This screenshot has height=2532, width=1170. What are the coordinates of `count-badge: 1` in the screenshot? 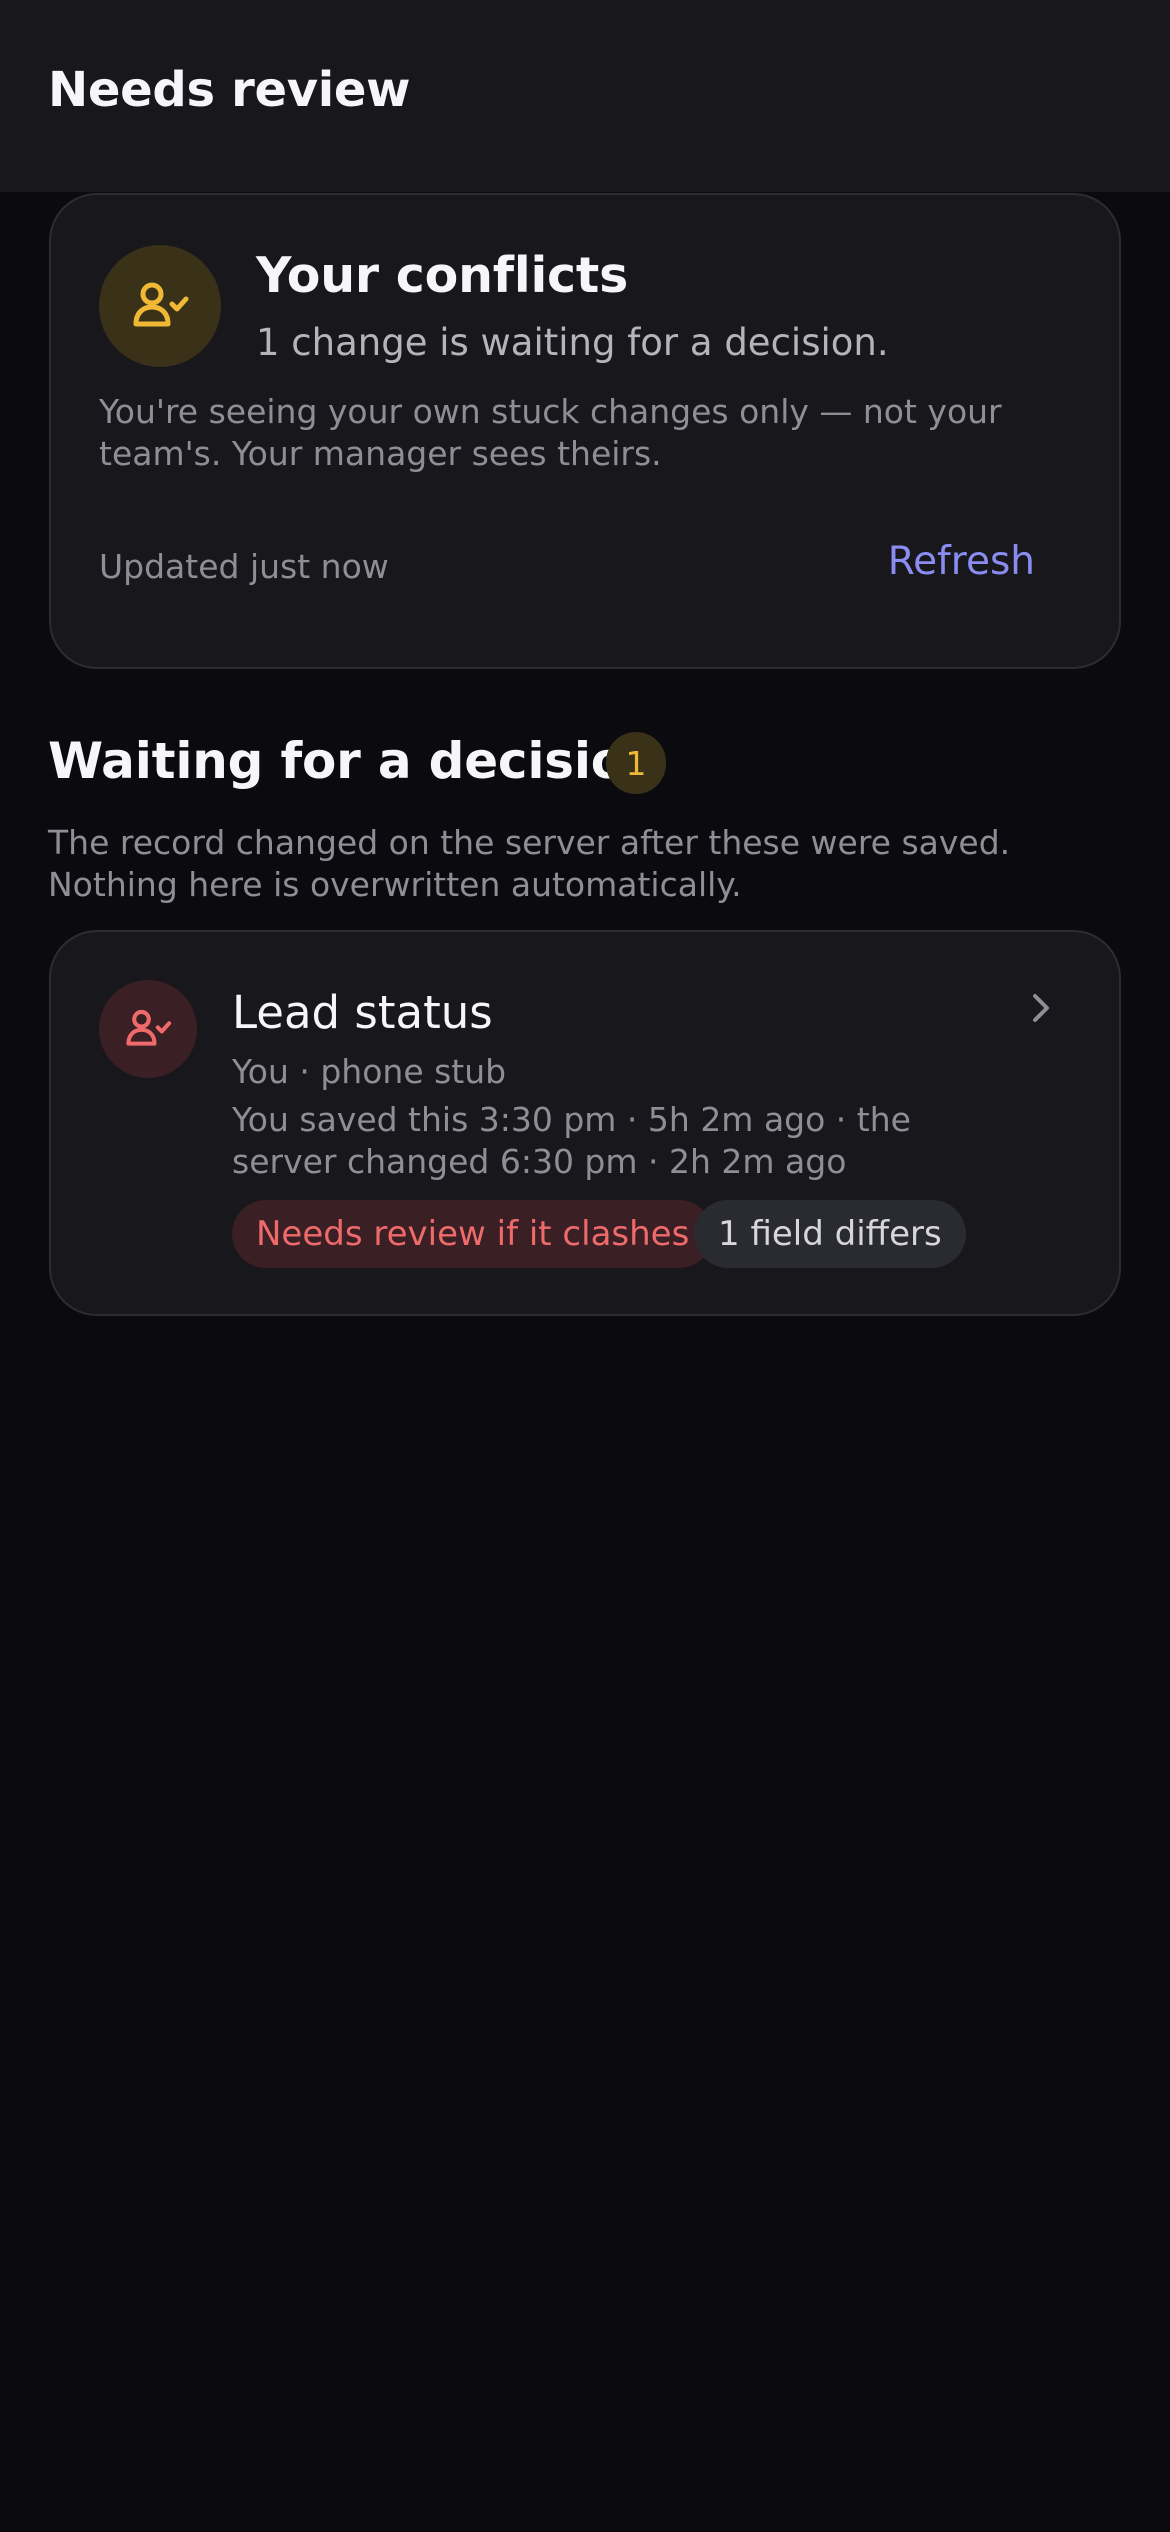 It's located at (636, 763).